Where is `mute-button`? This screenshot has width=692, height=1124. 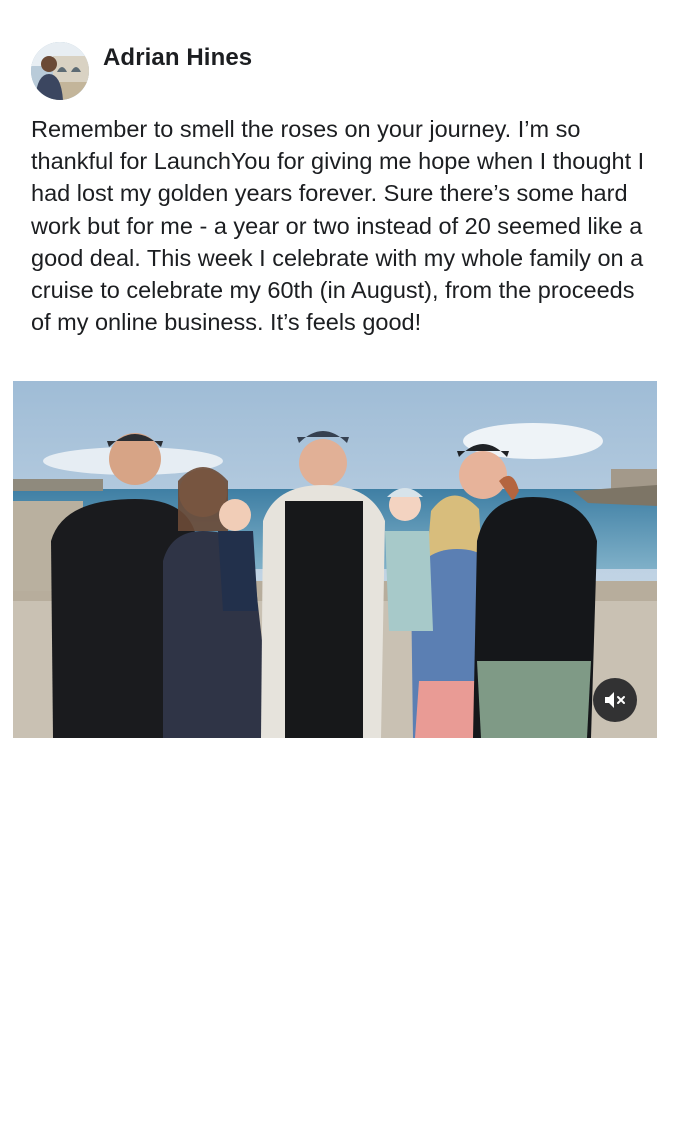
mute-button is located at coordinates (615, 700).